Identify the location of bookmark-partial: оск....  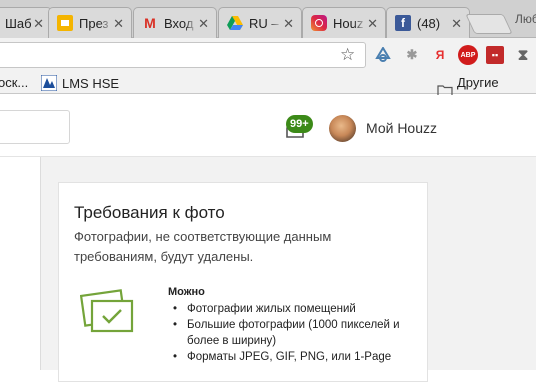
(14, 82).